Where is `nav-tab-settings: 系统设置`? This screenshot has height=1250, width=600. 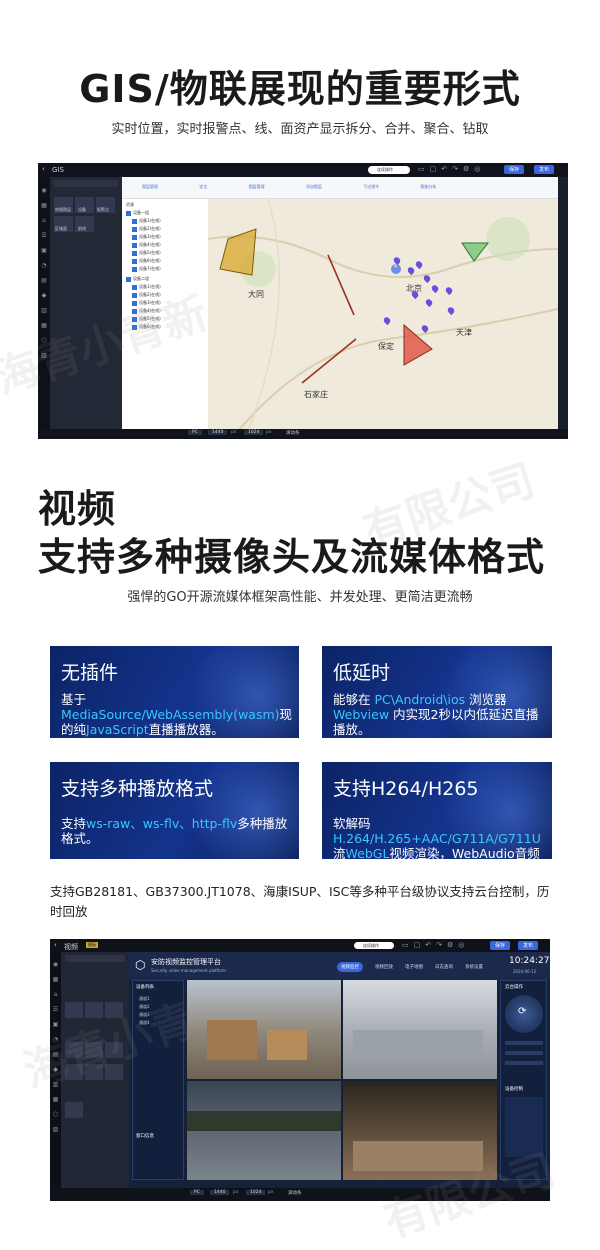 nav-tab-settings: 系统设置 is located at coordinates (474, 967).